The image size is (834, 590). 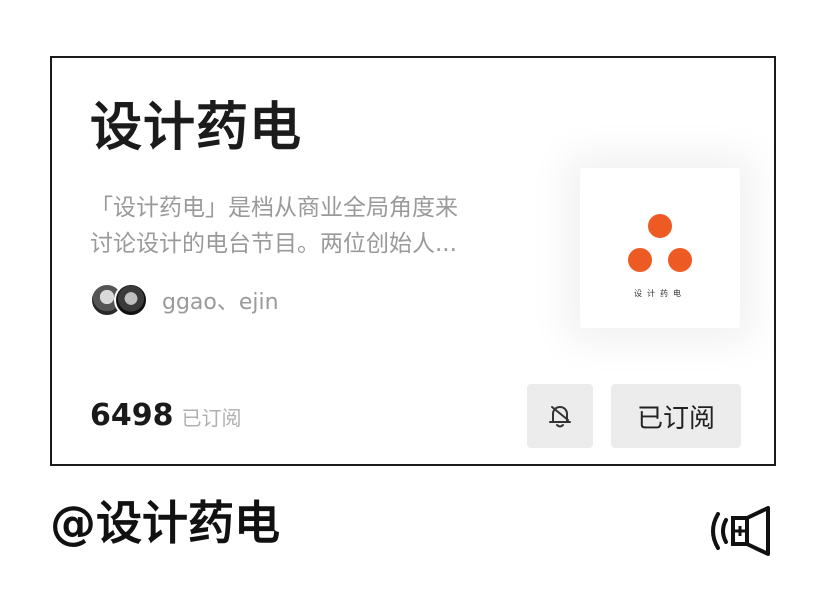 I want to click on hosts-row: ggao、ejin, so click(x=184, y=300).